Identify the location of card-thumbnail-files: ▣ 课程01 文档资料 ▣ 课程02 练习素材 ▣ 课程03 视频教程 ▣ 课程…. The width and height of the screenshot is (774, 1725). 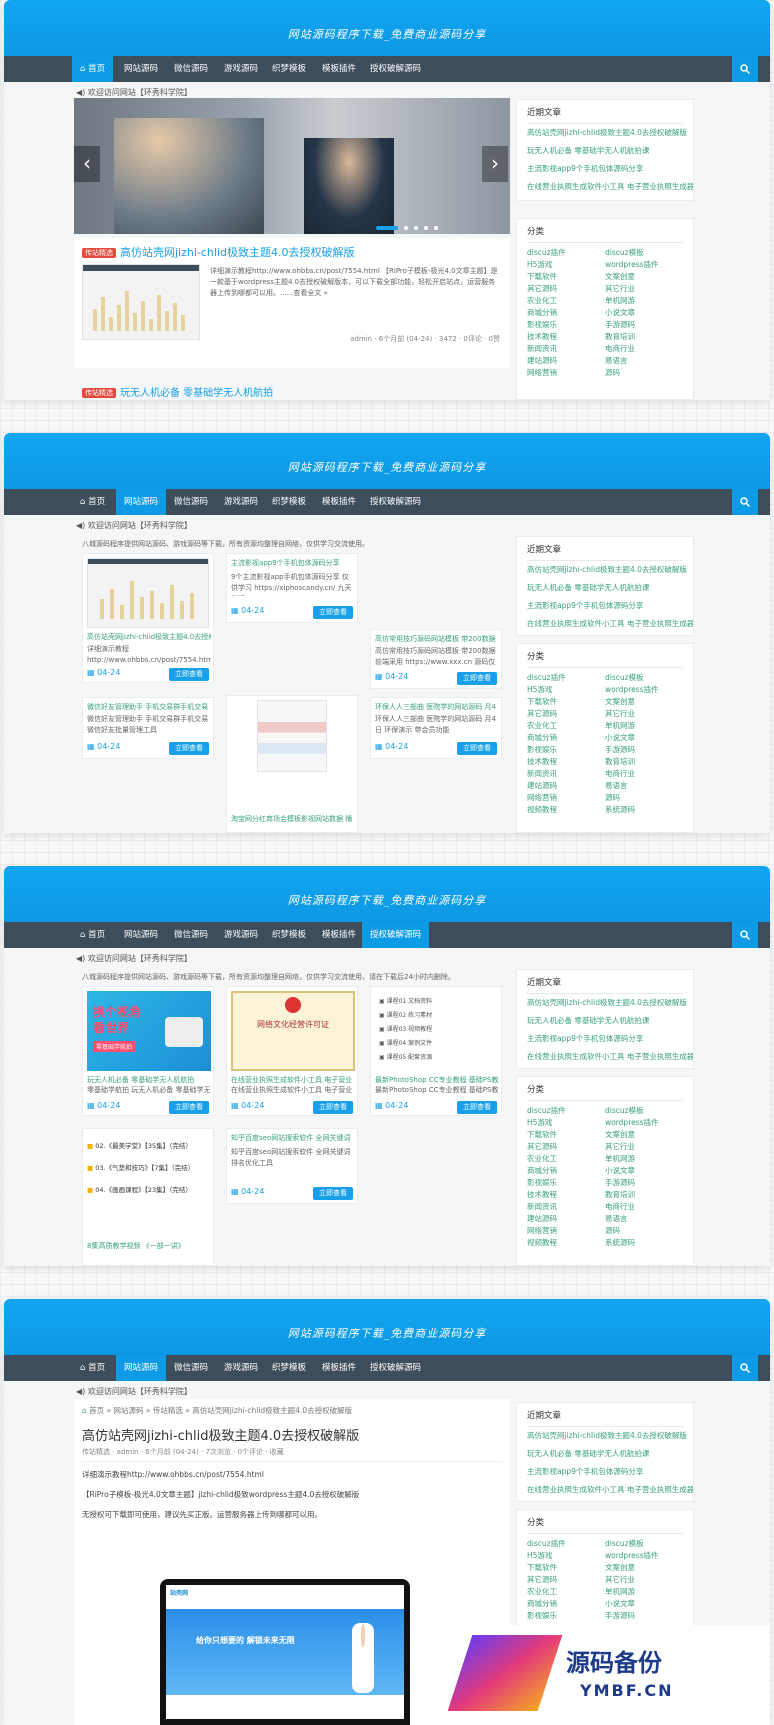
(437, 1031).